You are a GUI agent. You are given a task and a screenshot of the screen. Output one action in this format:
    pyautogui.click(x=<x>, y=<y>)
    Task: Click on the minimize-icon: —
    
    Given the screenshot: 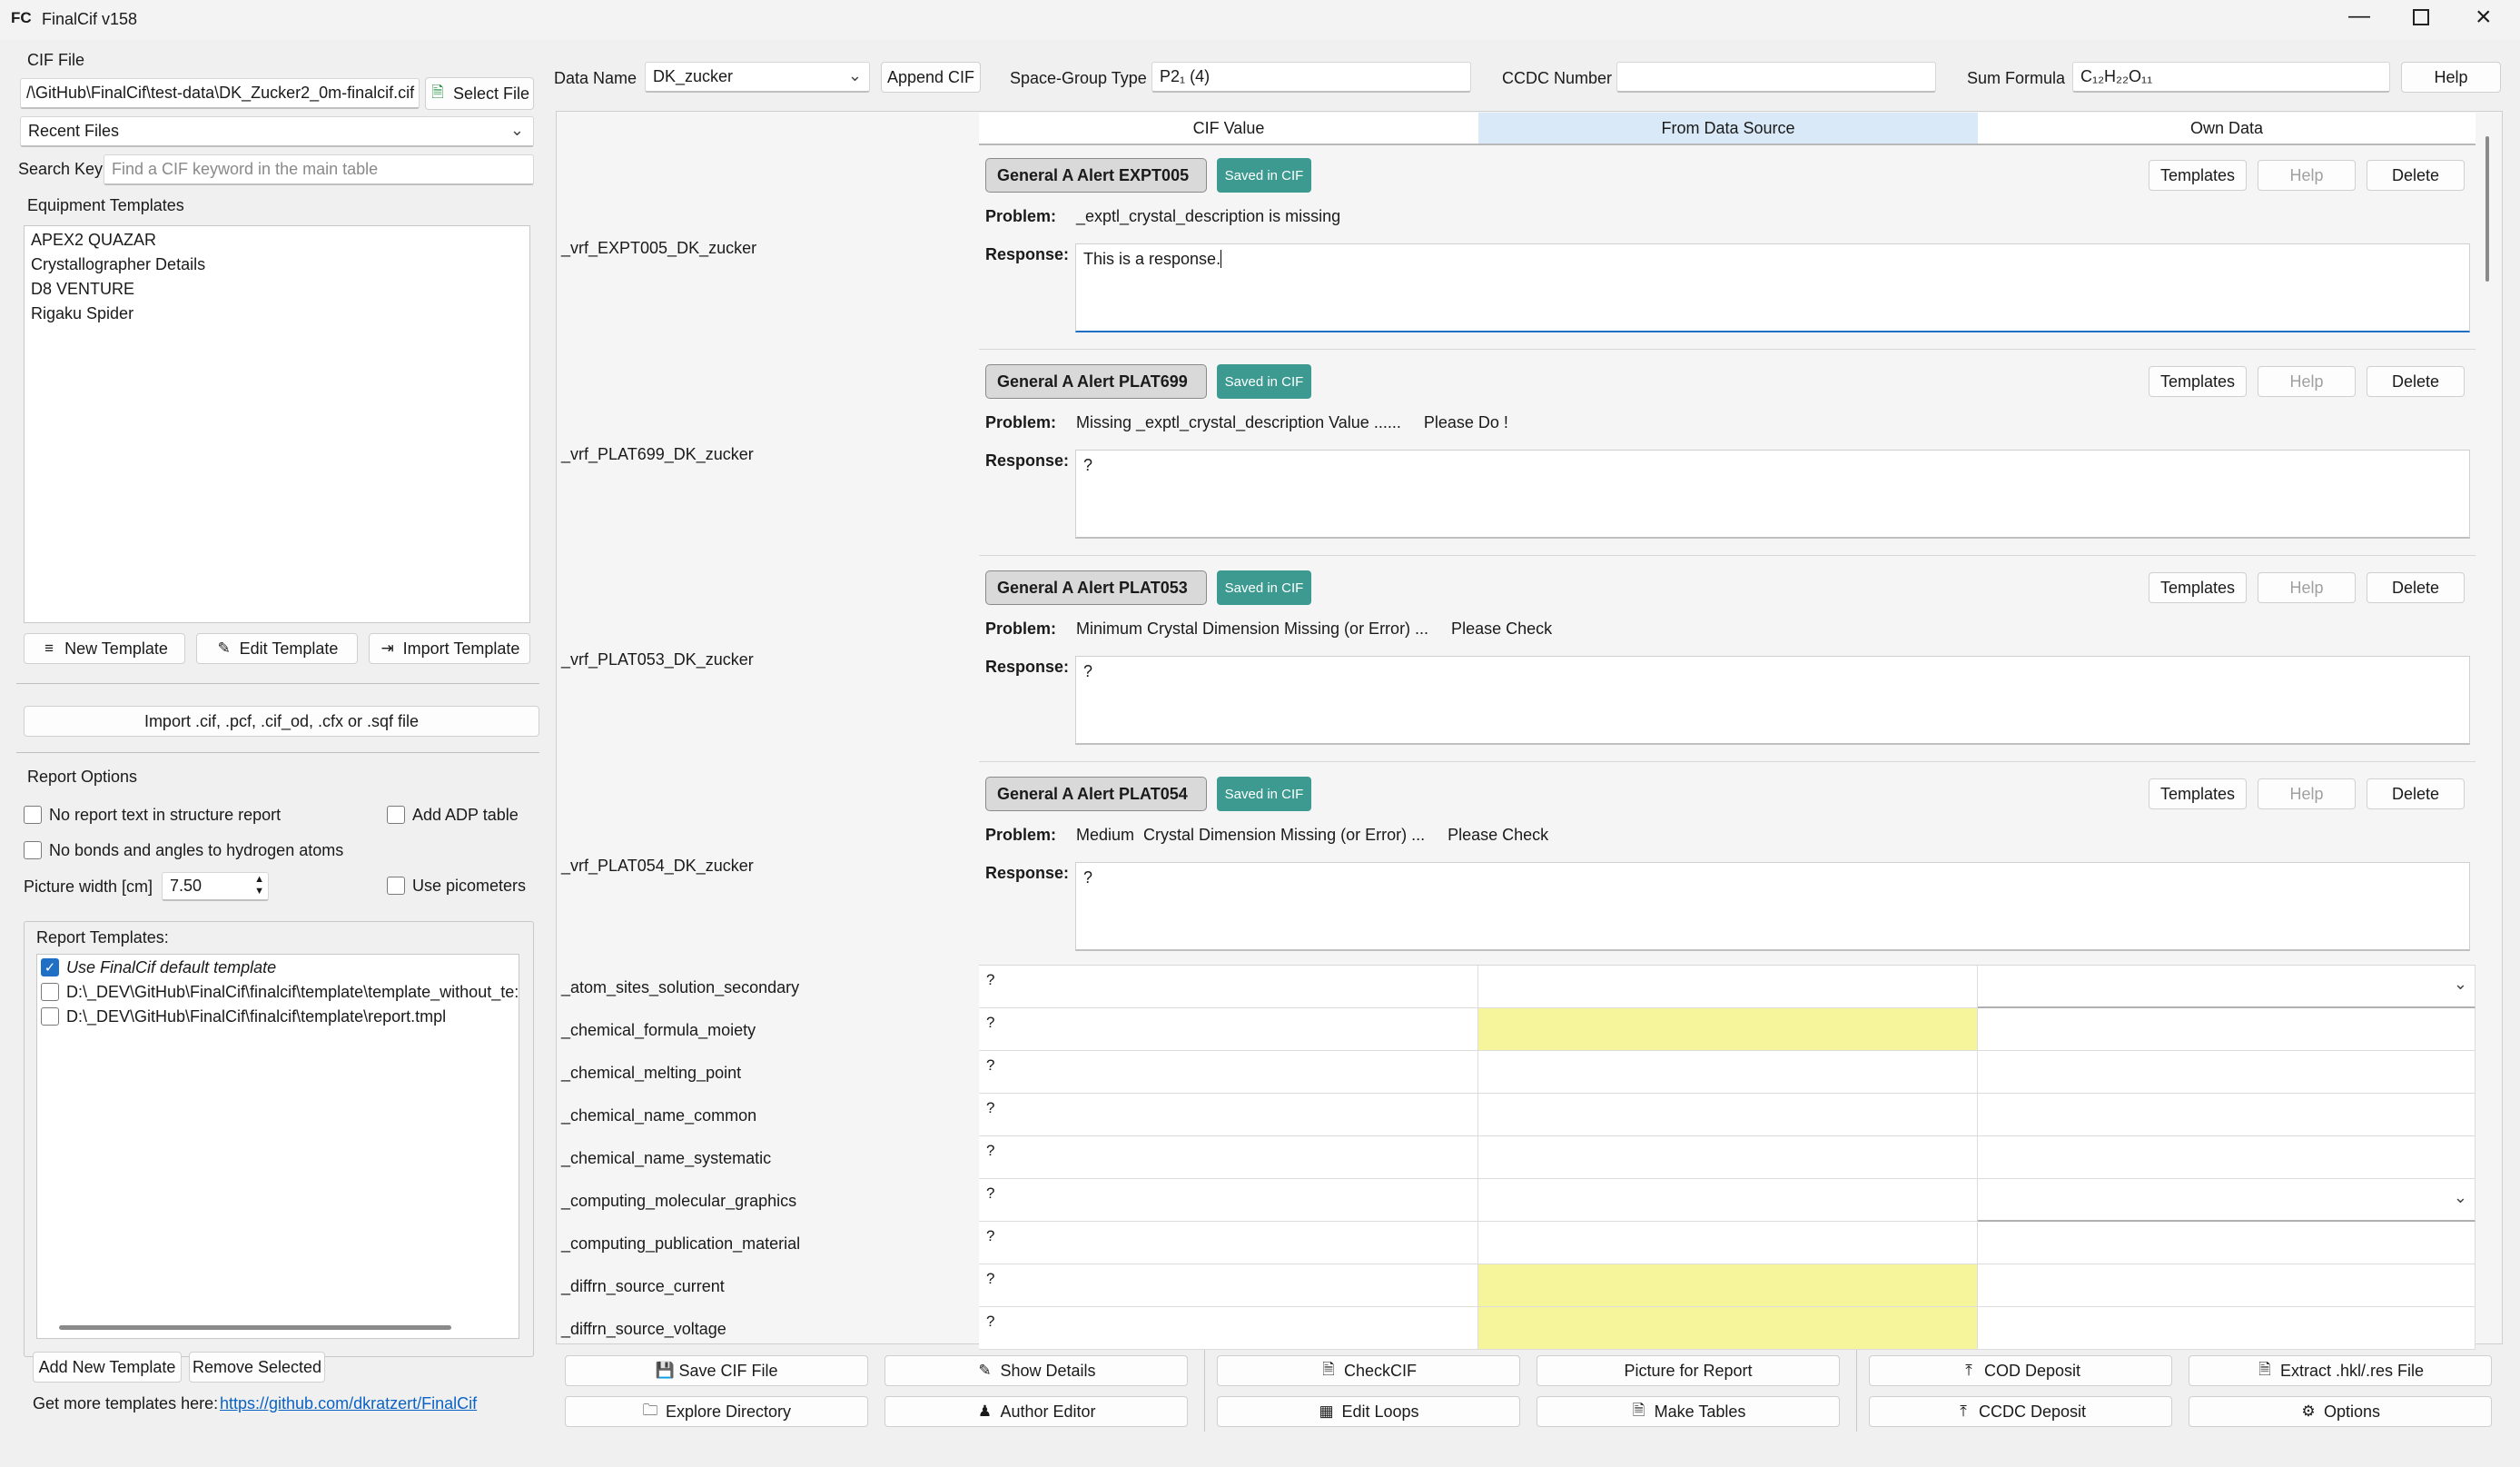 What is the action you would take?
    pyautogui.click(x=2359, y=16)
    